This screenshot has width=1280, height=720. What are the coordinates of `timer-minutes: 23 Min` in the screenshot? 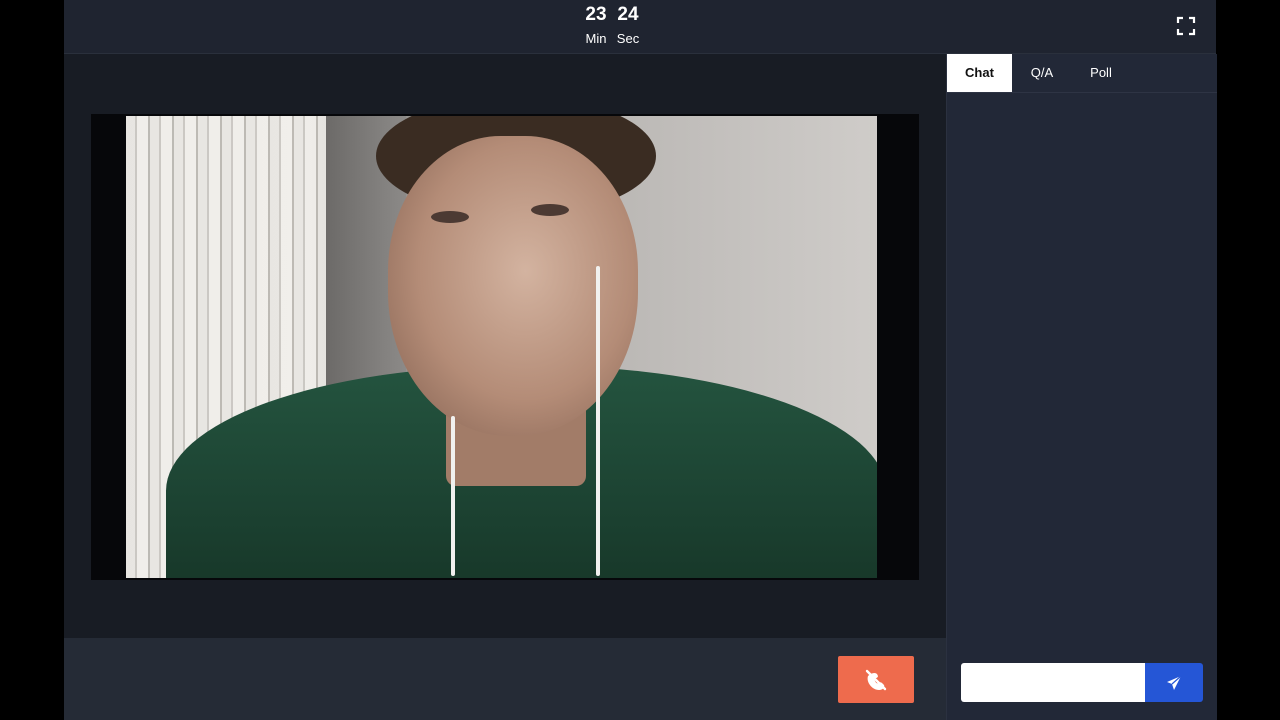 It's located at (596, 25).